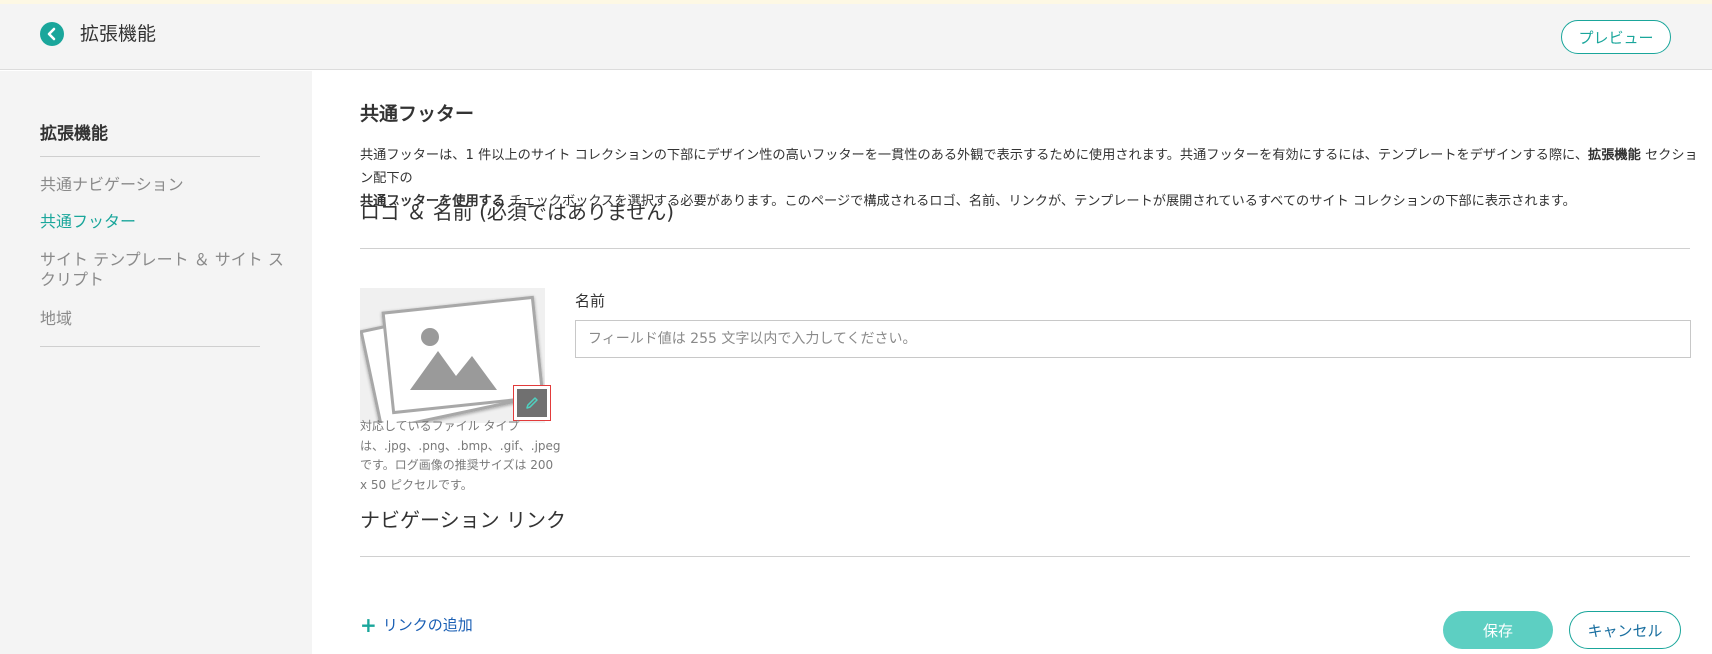 The image size is (1712, 654). I want to click on sidebar-item-common-footer: 共通フッター, so click(165, 222).